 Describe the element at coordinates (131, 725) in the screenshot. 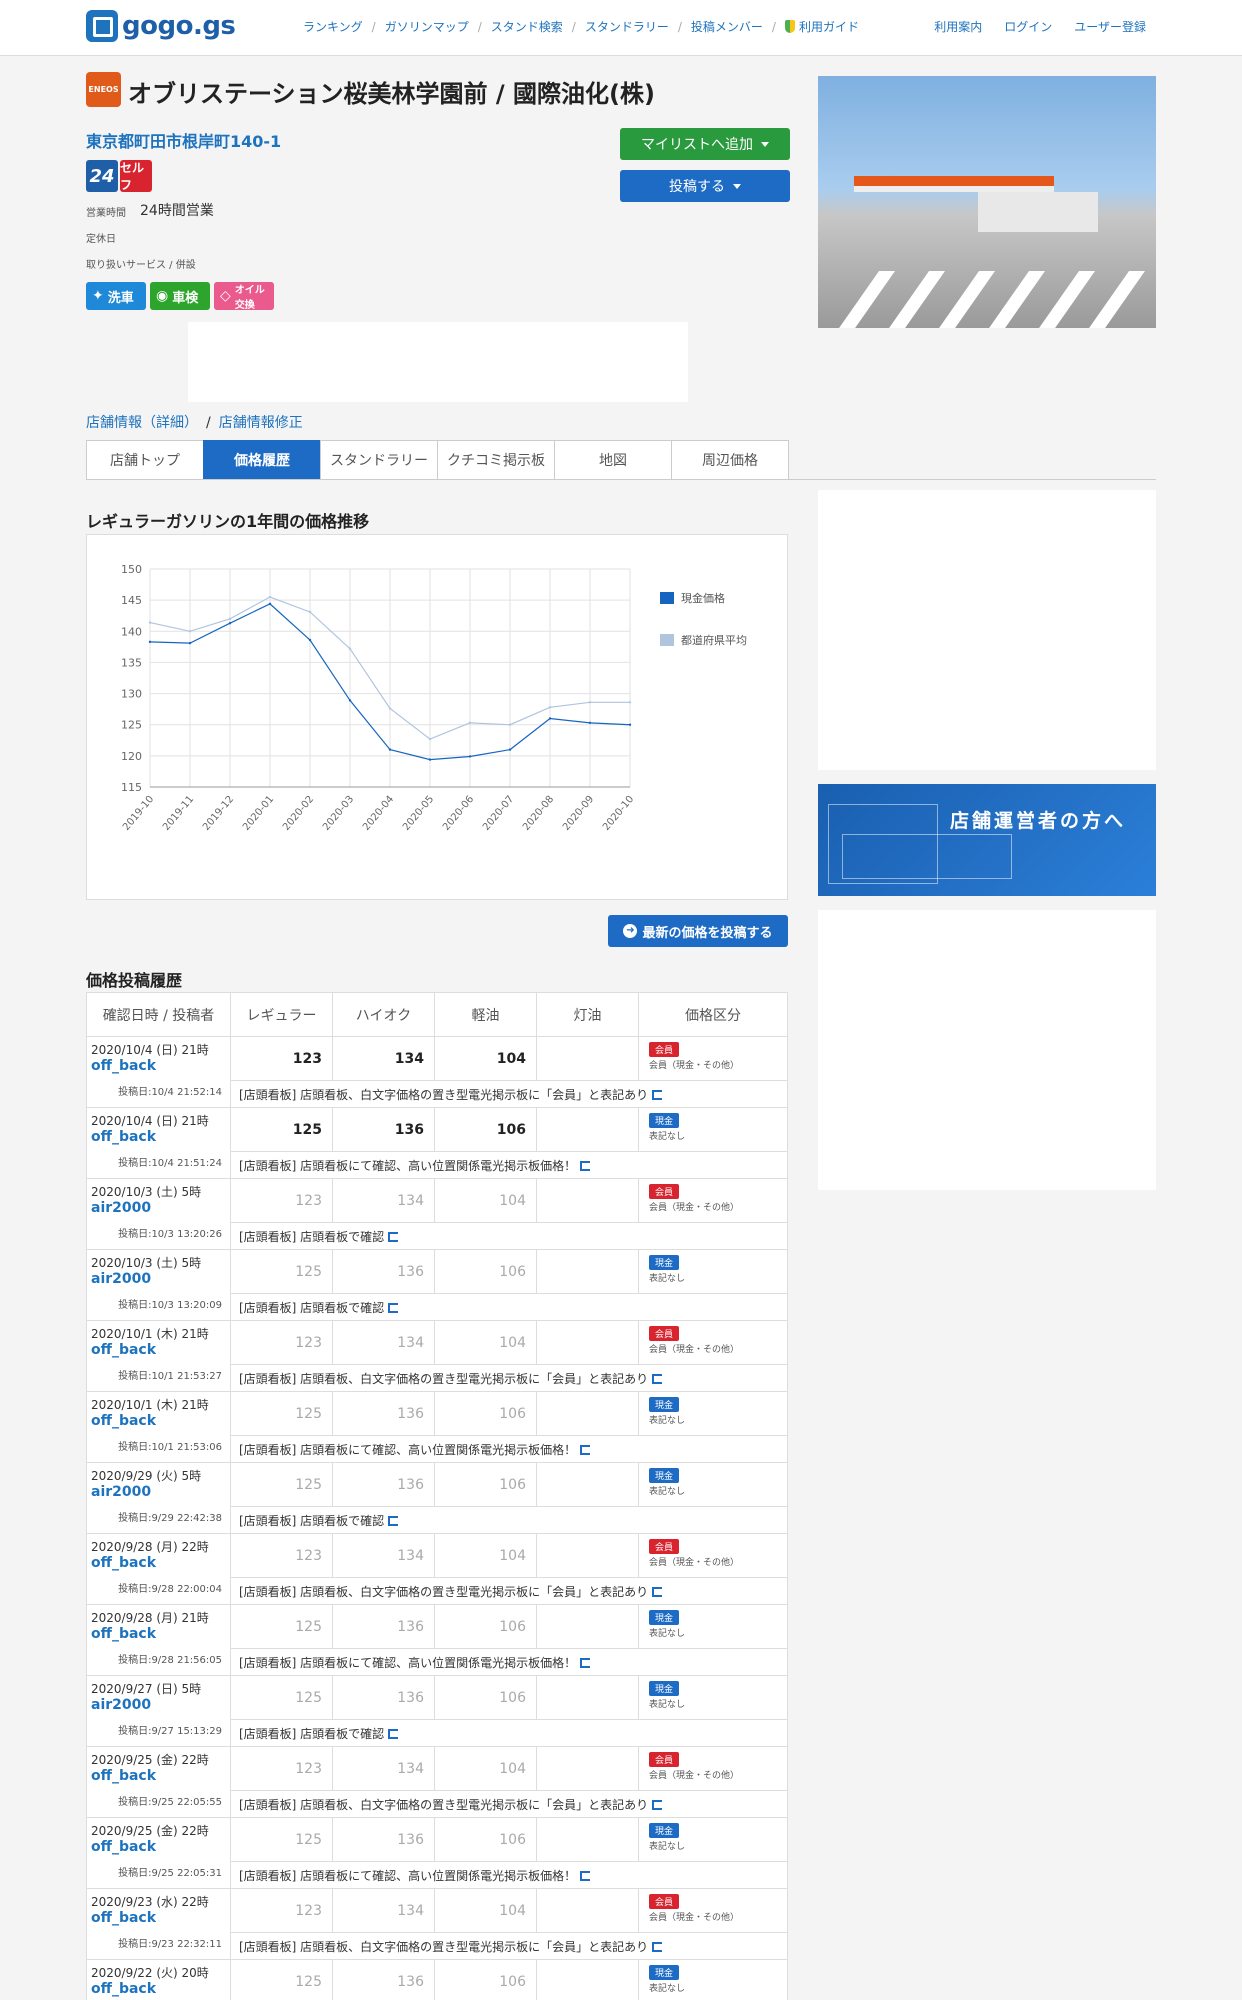

I see `y-tick-label: 125` at that location.